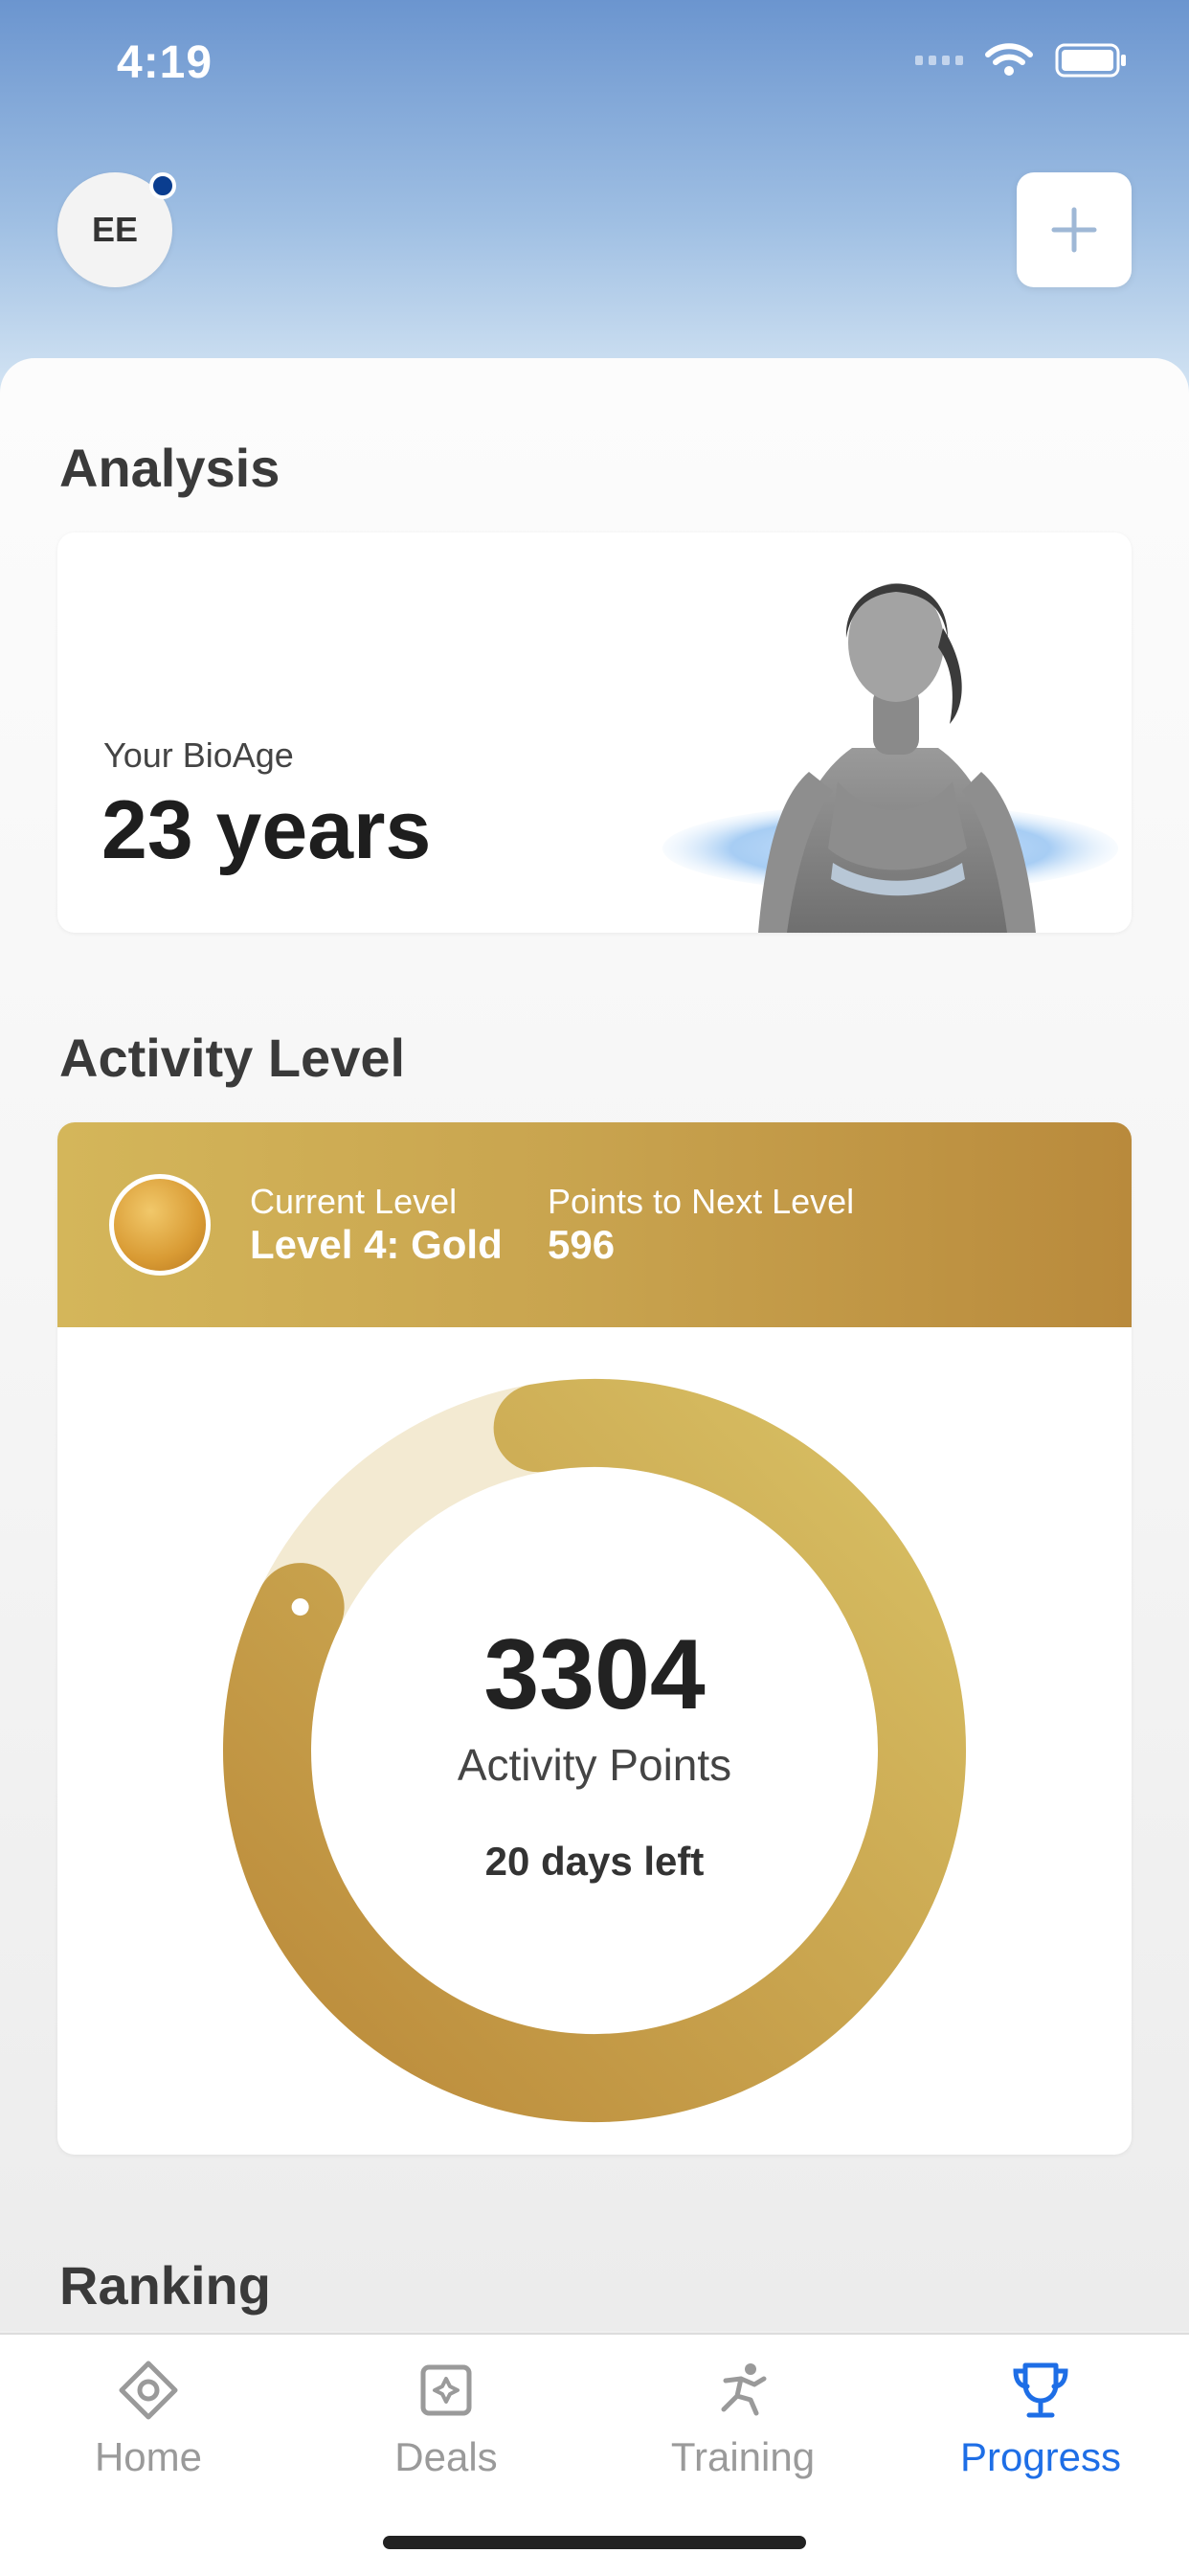 The image size is (1189, 2576). What do you see at coordinates (742, 2424) in the screenshot?
I see `tab-training: Training` at bounding box center [742, 2424].